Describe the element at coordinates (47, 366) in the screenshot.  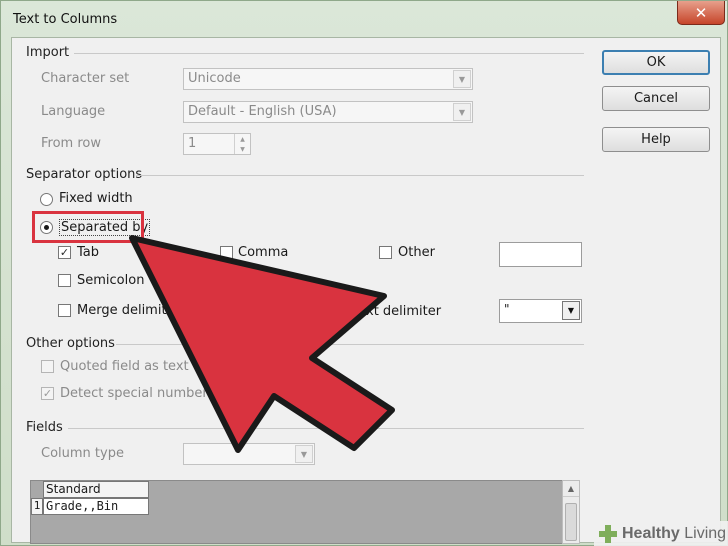
I see `quoted-field-checkbox` at that location.